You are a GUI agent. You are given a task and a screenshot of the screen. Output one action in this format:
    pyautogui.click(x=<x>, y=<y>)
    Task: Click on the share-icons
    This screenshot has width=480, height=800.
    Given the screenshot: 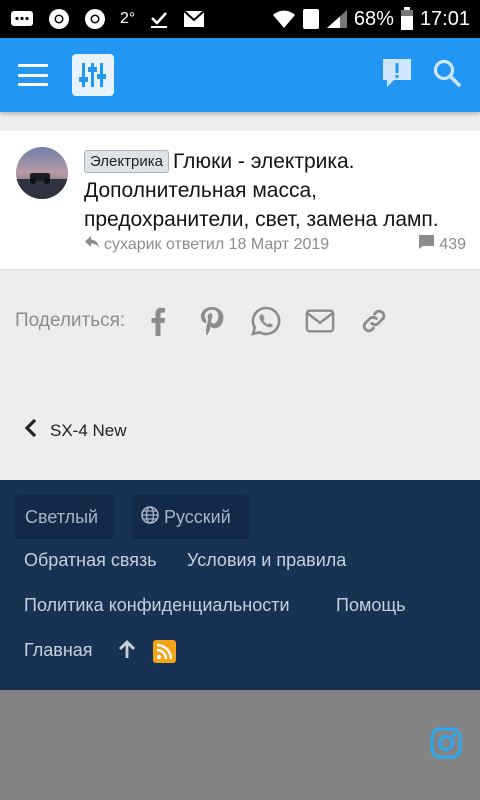 What is the action you would take?
    pyautogui.click(x=266, y=321)
    